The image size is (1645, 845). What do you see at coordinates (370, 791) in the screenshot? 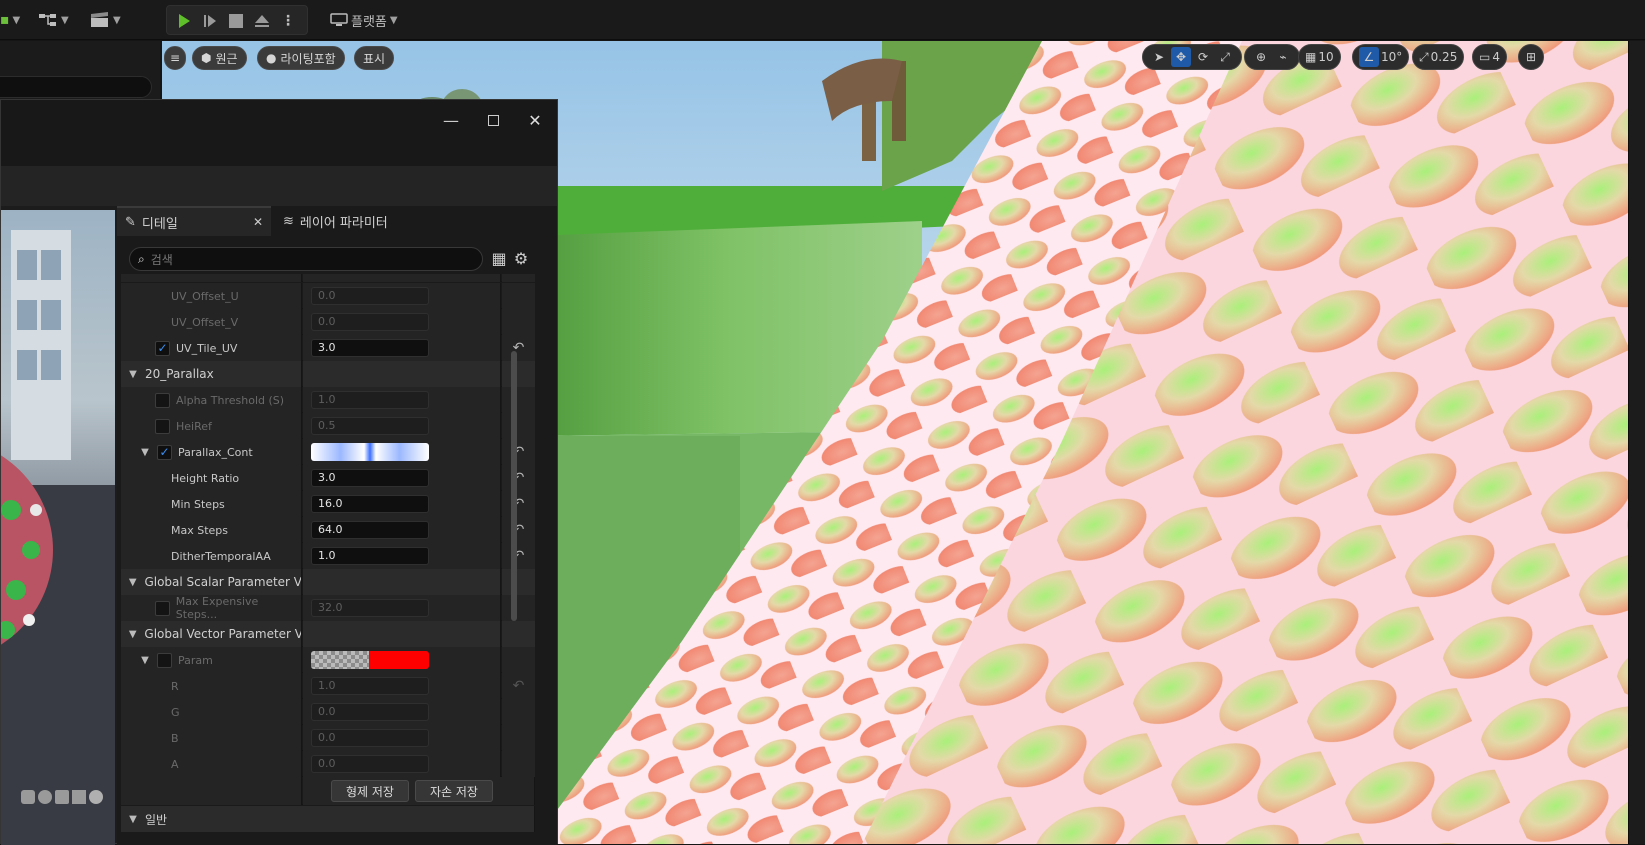
I see `save-sibling-button: 형제 저장` at bounding box center [370, 791].